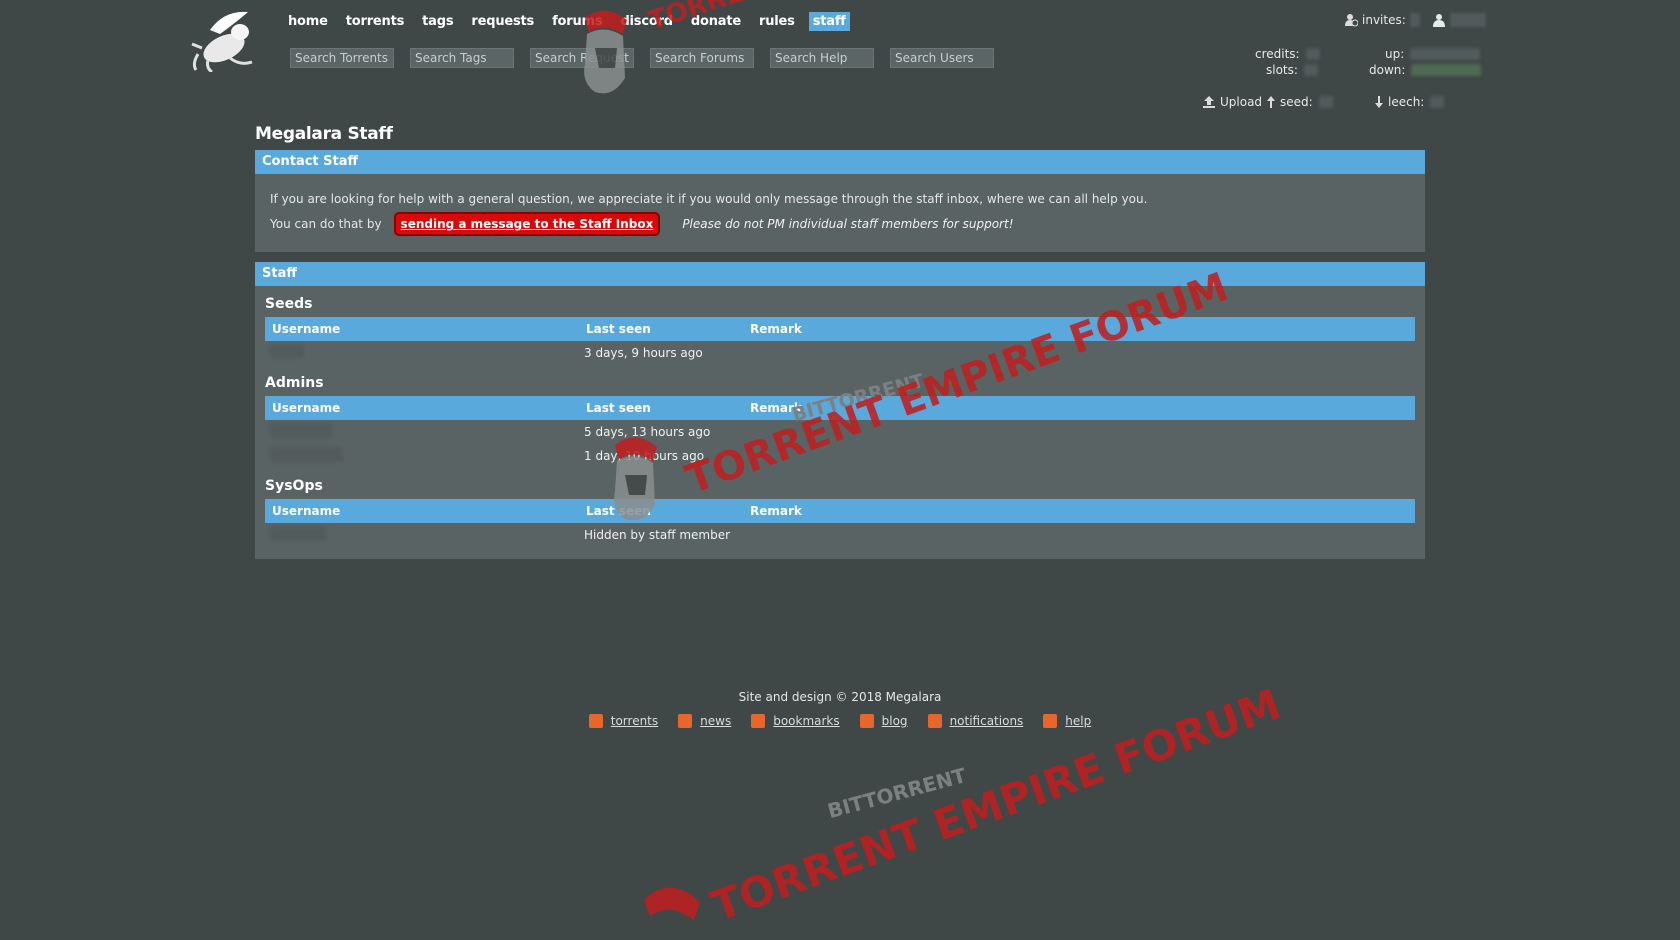  I want to click on search-bar, so click(650, 58).